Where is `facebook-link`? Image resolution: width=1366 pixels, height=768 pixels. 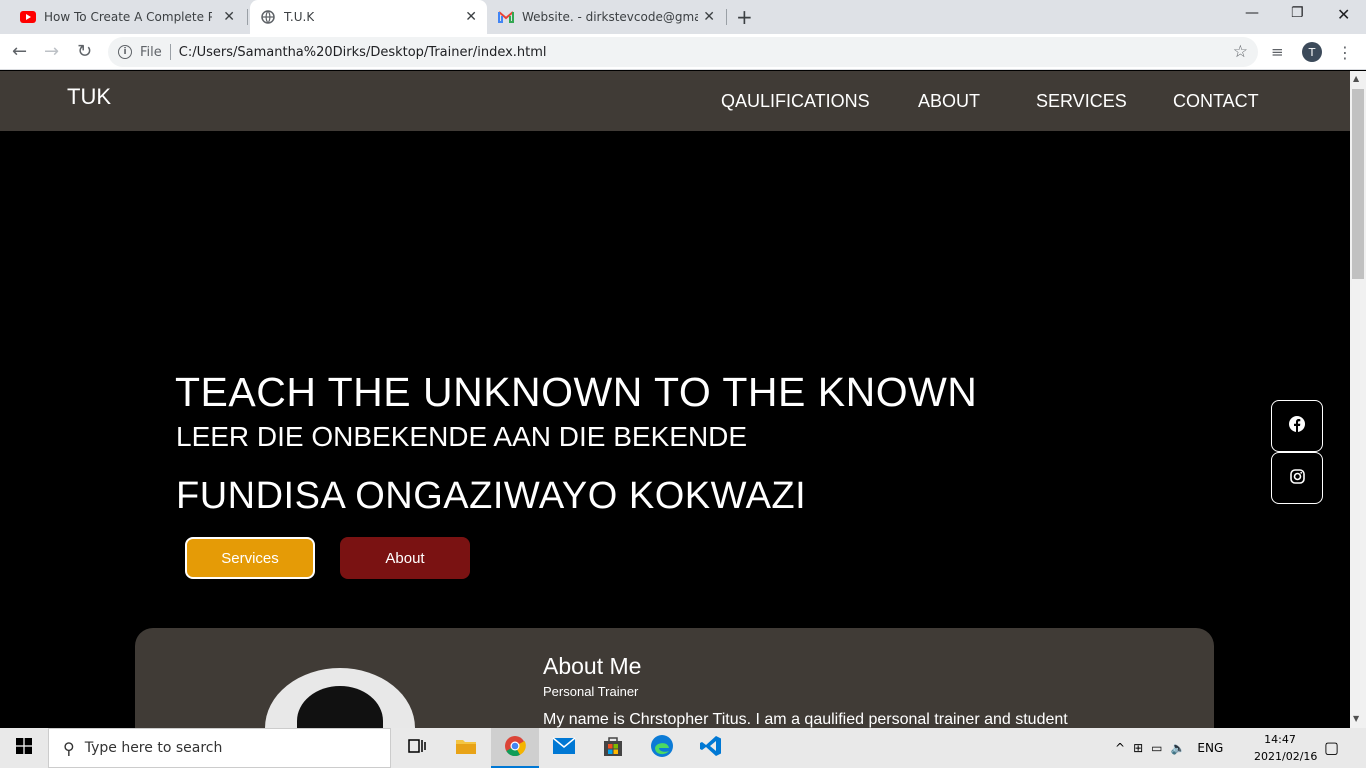 facebook-link is located at coordinates (1297, 426).